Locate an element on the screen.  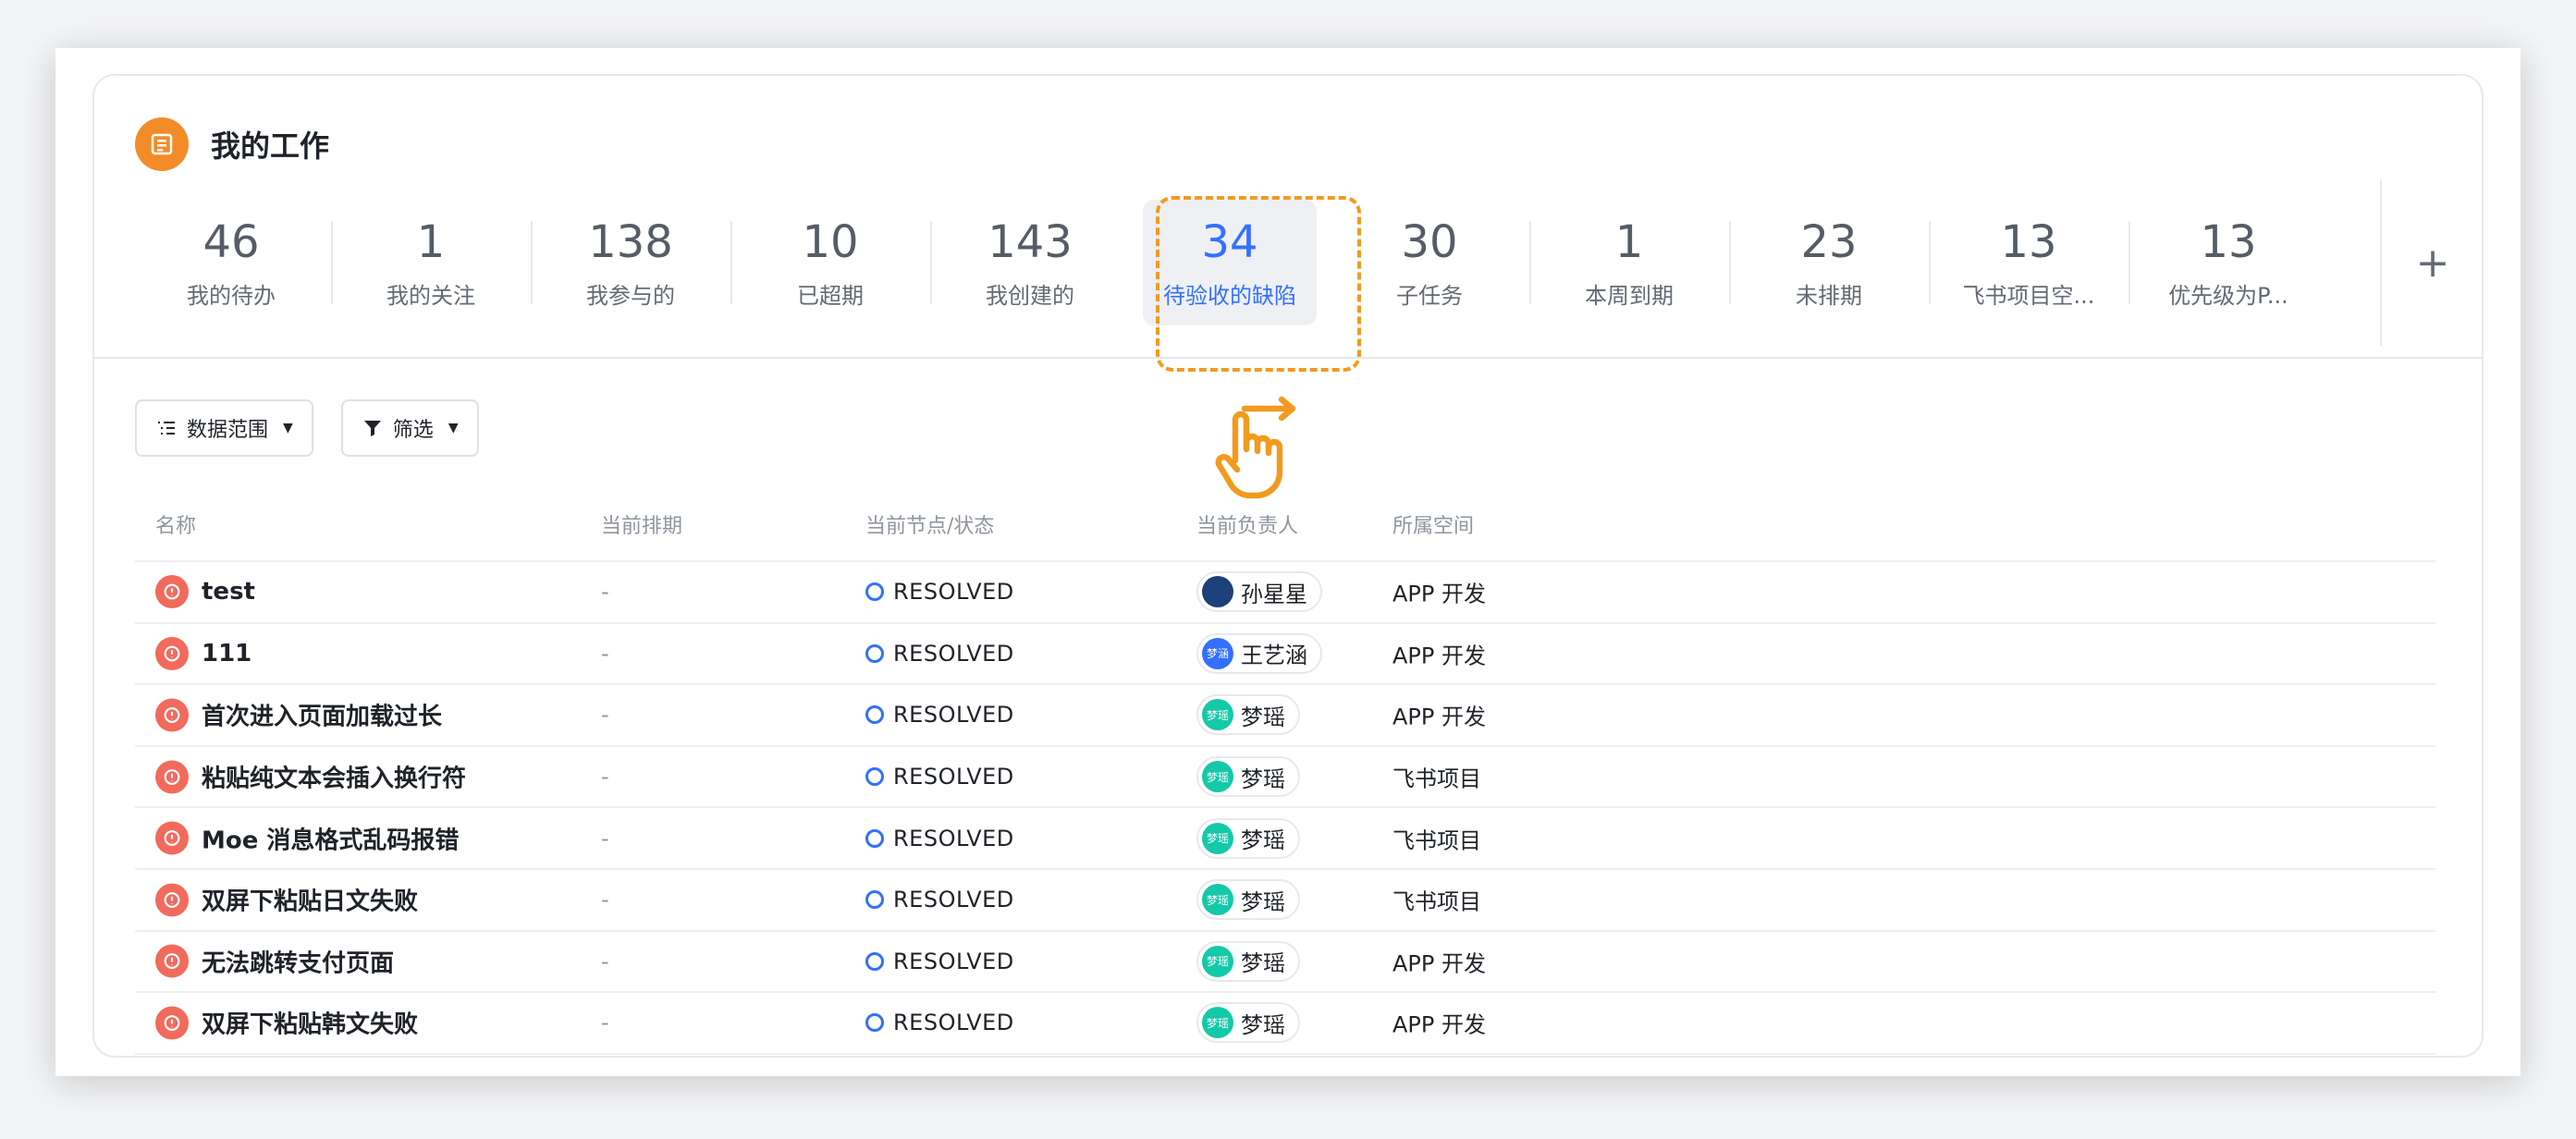
table-row: 粘贴纯文本会插入换行符 - RESOLVED 梦瑶 梦瑶 飞书项目 is located at coordinates (1285, 775).